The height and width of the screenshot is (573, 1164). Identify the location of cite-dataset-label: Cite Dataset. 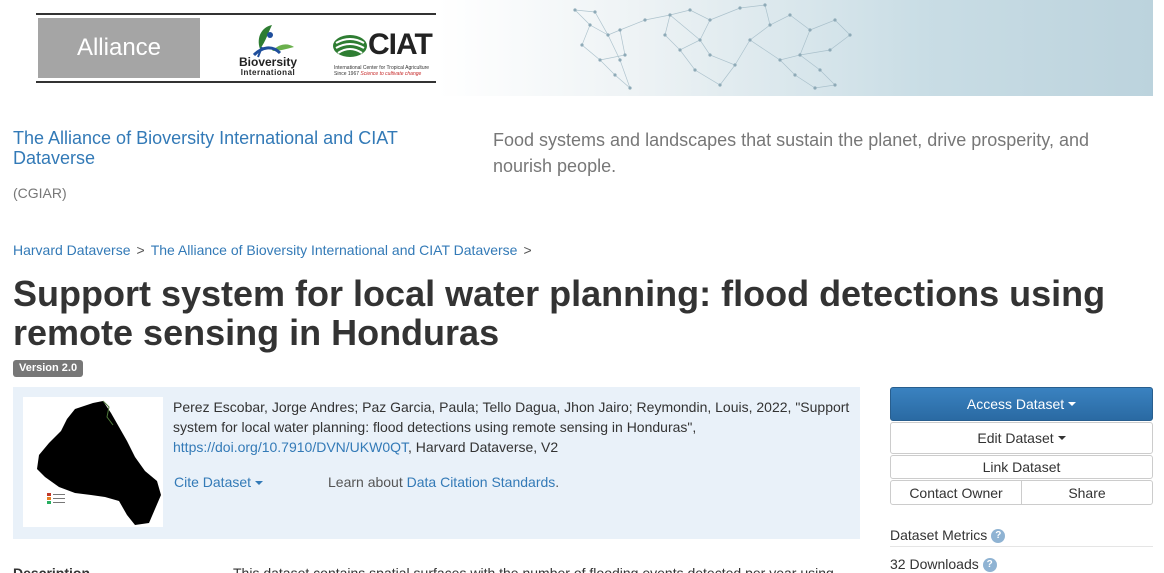
(213, 482).